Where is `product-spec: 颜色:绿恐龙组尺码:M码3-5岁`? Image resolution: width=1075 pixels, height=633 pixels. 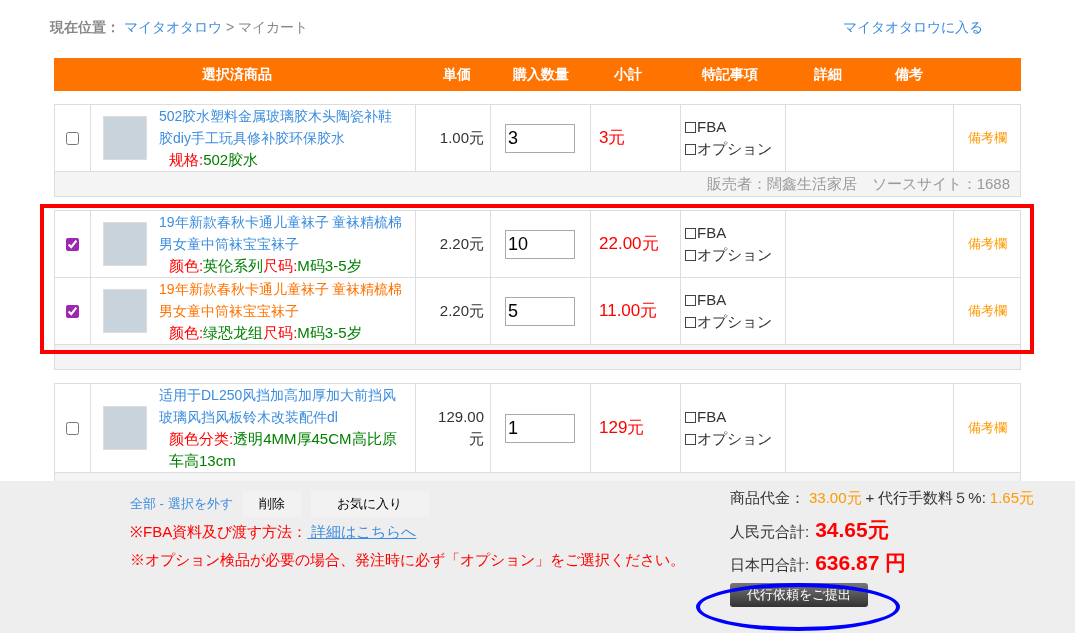
product-spec: 颜色:绿恐龙组尺码:M码3-5岁 is located at coordinates (265, 333).